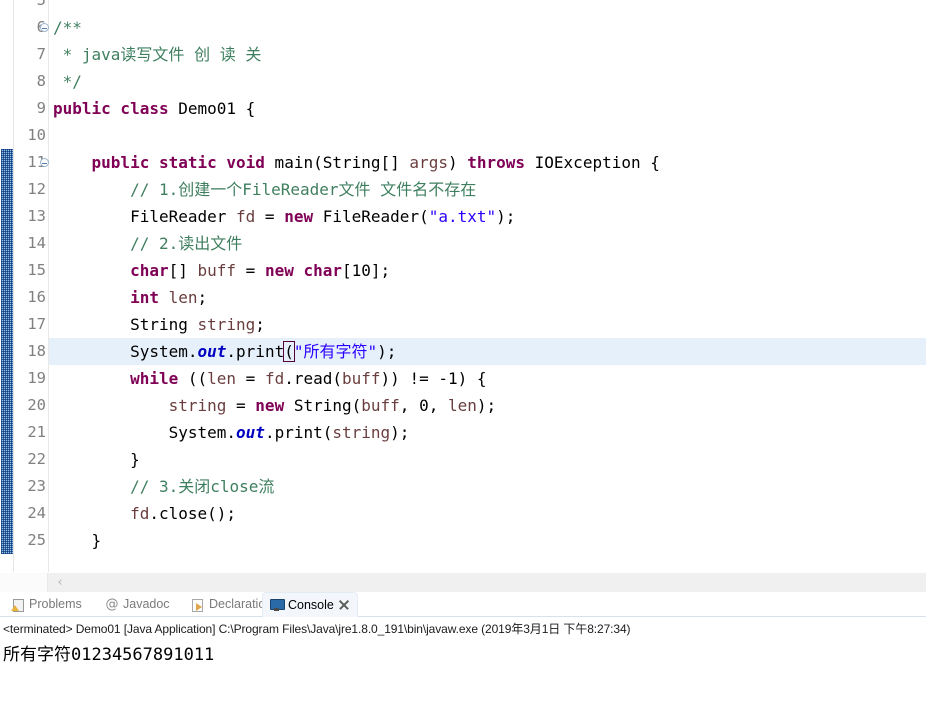  I want to click on code-token: new, so click(270, 405).